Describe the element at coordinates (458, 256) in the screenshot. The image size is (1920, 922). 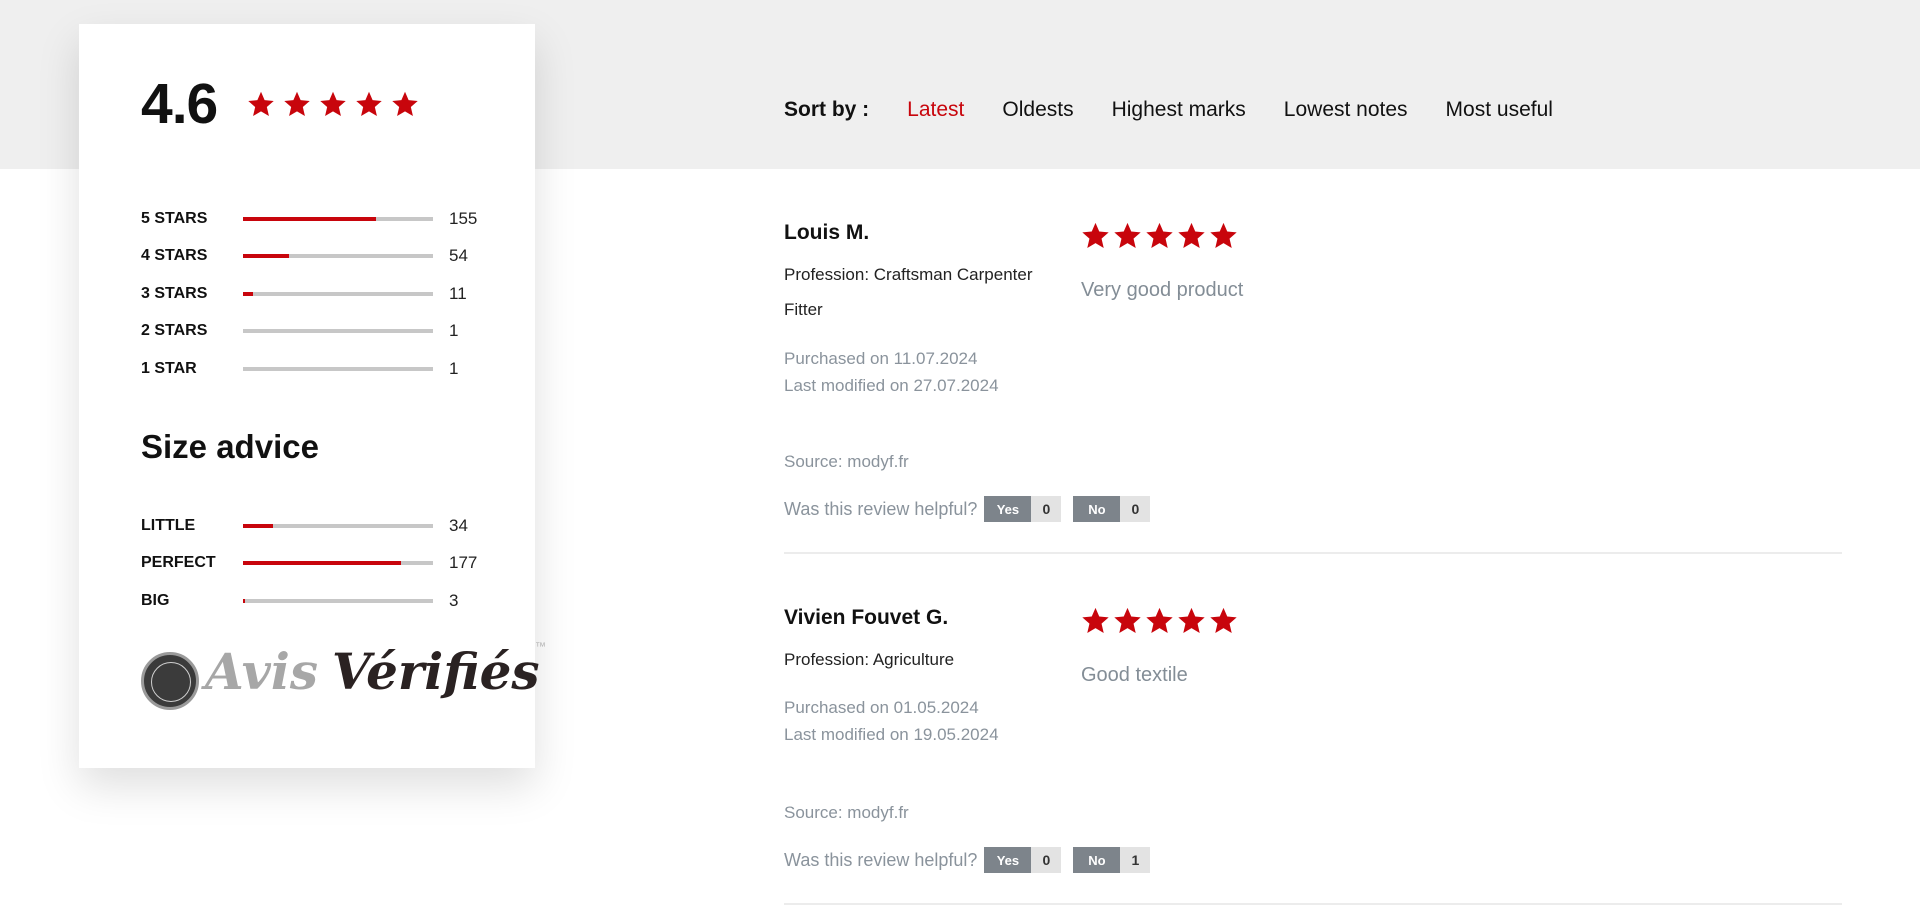
I see `distribution-count: 54` at that location.